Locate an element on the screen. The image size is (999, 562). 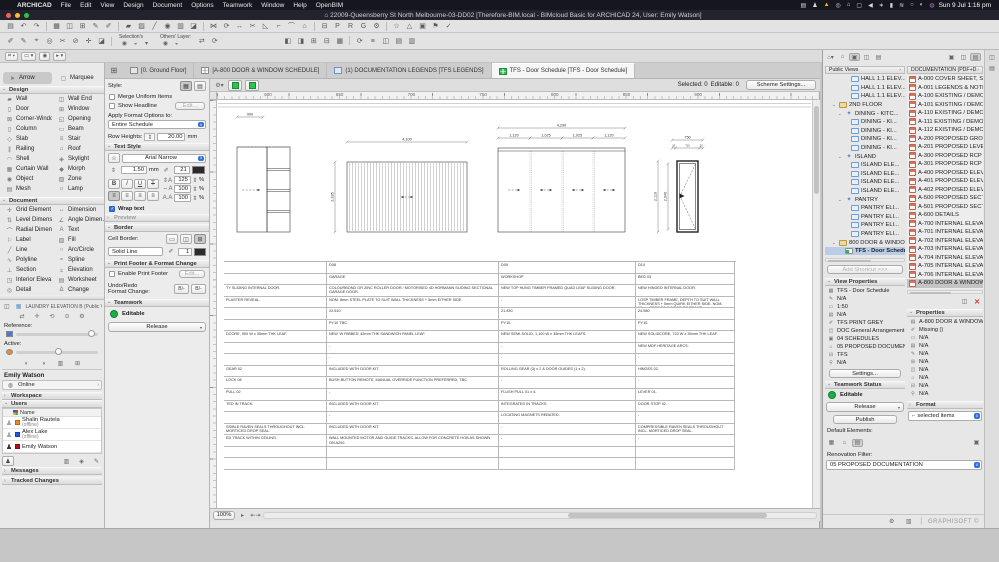
leading-input: 125 is located at coordinates (182, 180).